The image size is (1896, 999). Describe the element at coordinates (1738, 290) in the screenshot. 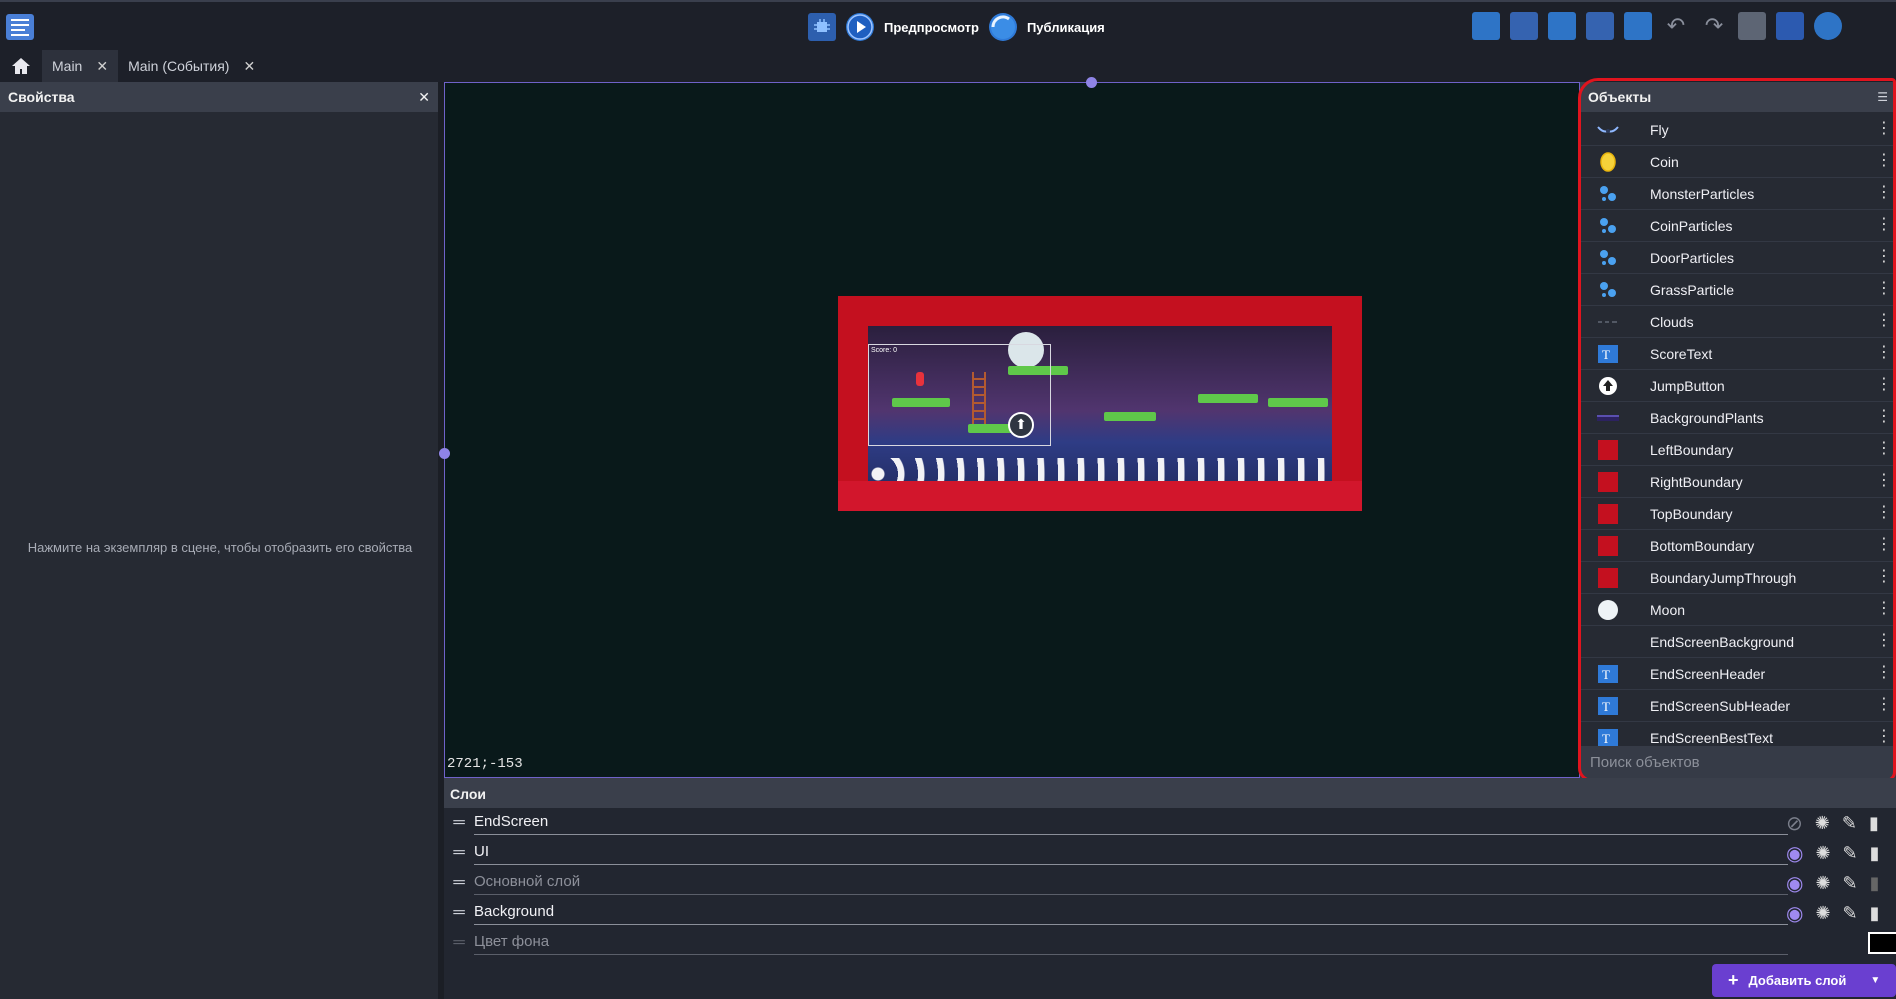

I see `object-list-item: GrassParticle ⋮` at that location.